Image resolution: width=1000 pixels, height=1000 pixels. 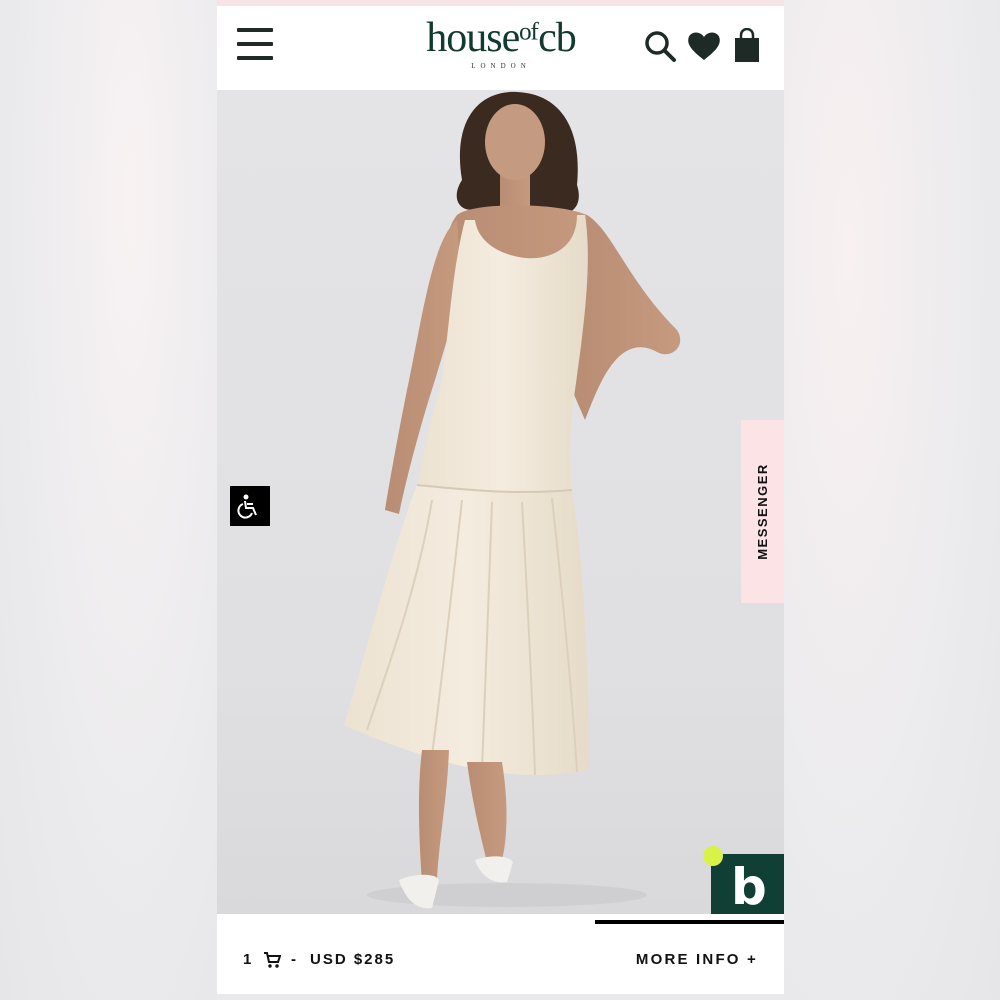 I want to click on site-header: houseᵒᶠcb LONDON, so click(x=500, y=48).